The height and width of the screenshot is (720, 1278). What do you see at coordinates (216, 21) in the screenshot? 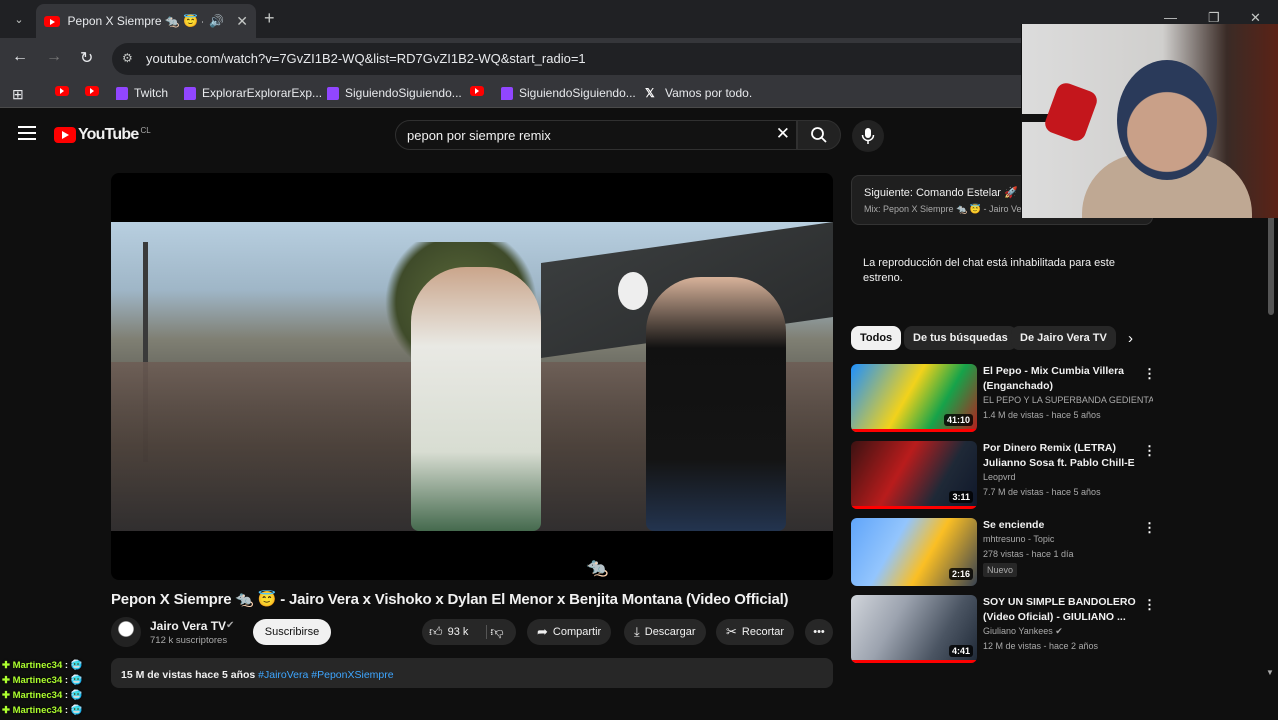
I see `speaker-icon: 🔊` at bounding box center [216, 21].